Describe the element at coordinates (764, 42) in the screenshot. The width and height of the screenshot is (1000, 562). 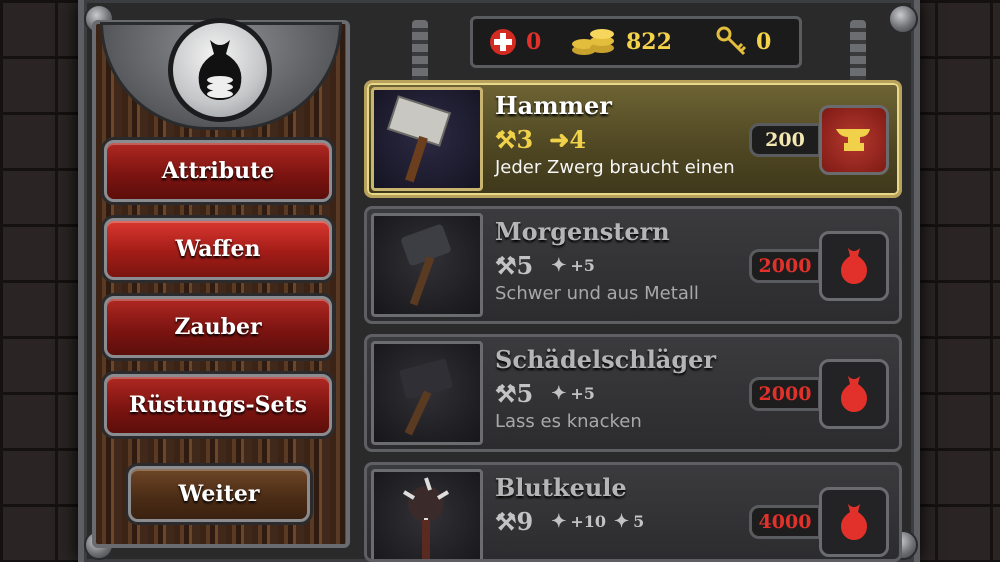
I see `keys-value: 0` at that location.